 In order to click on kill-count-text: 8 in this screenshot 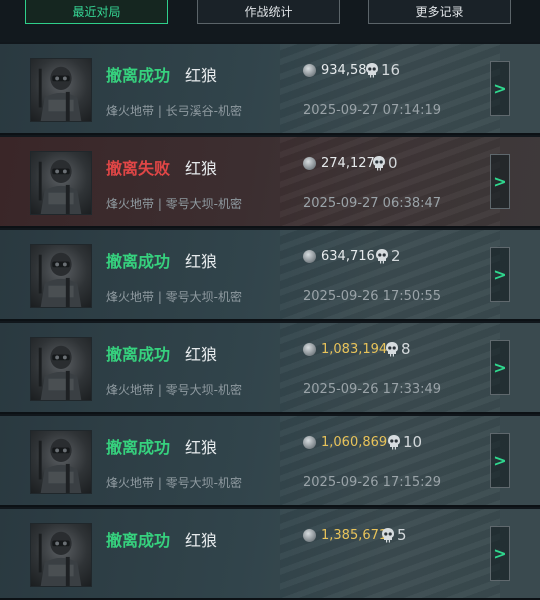, I will do `click(406, 349)`.